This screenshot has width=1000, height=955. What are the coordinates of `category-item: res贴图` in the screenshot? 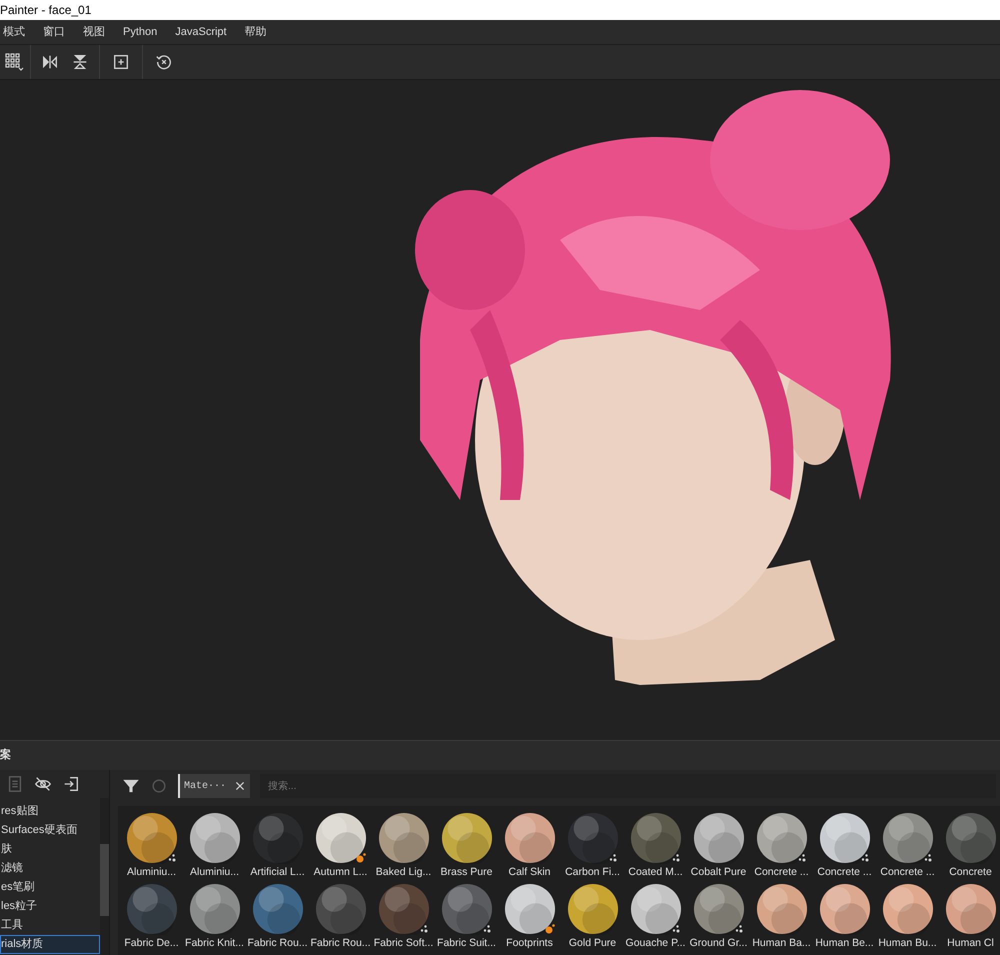 It's located at (50, 811).